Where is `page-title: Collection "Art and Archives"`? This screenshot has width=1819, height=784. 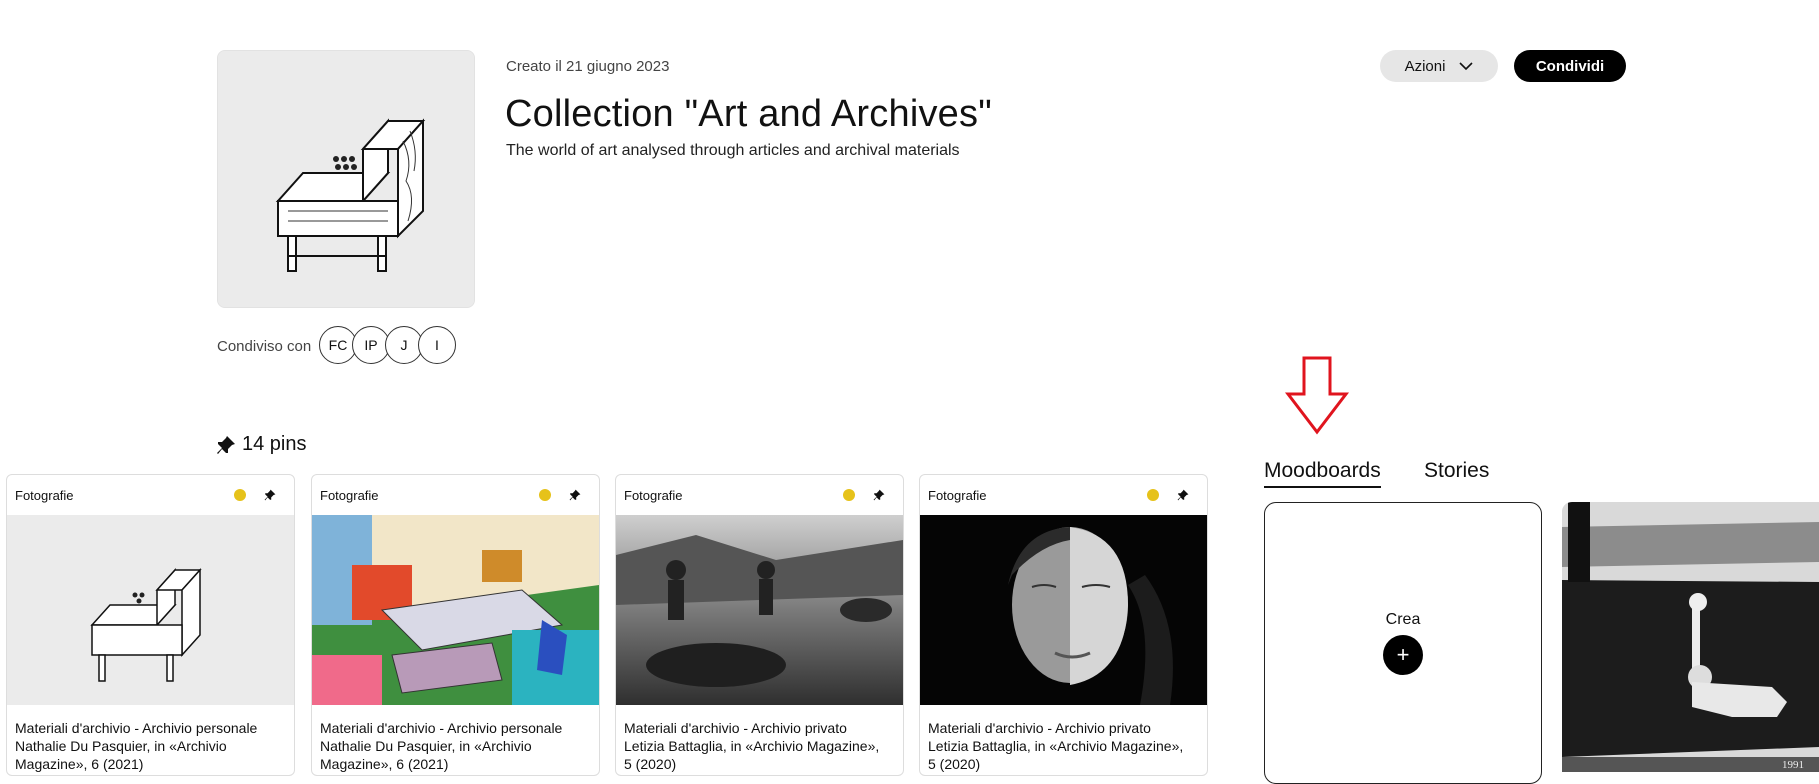
page-title: Collection "Art and Archives" is located at coordinates (748, 114).